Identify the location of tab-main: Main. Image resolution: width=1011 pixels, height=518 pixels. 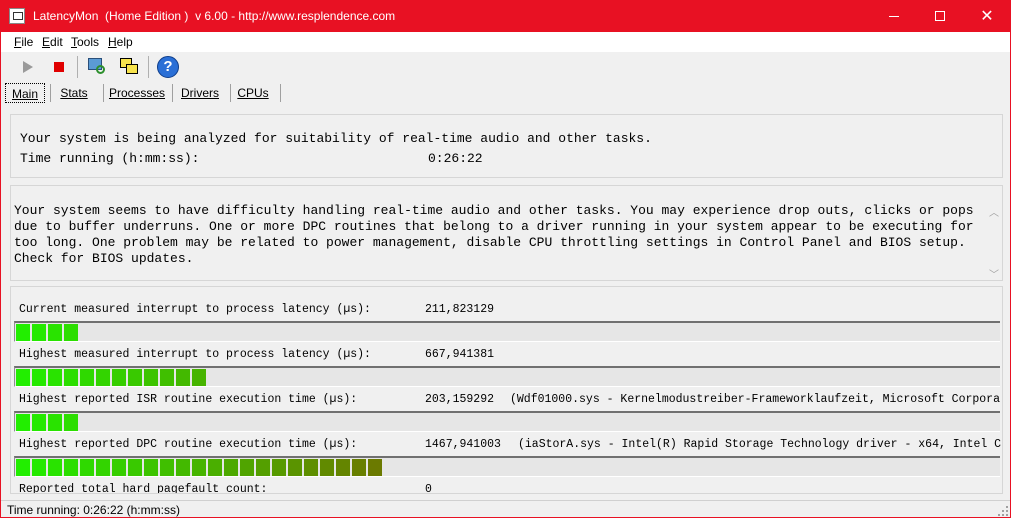
(25, 93).